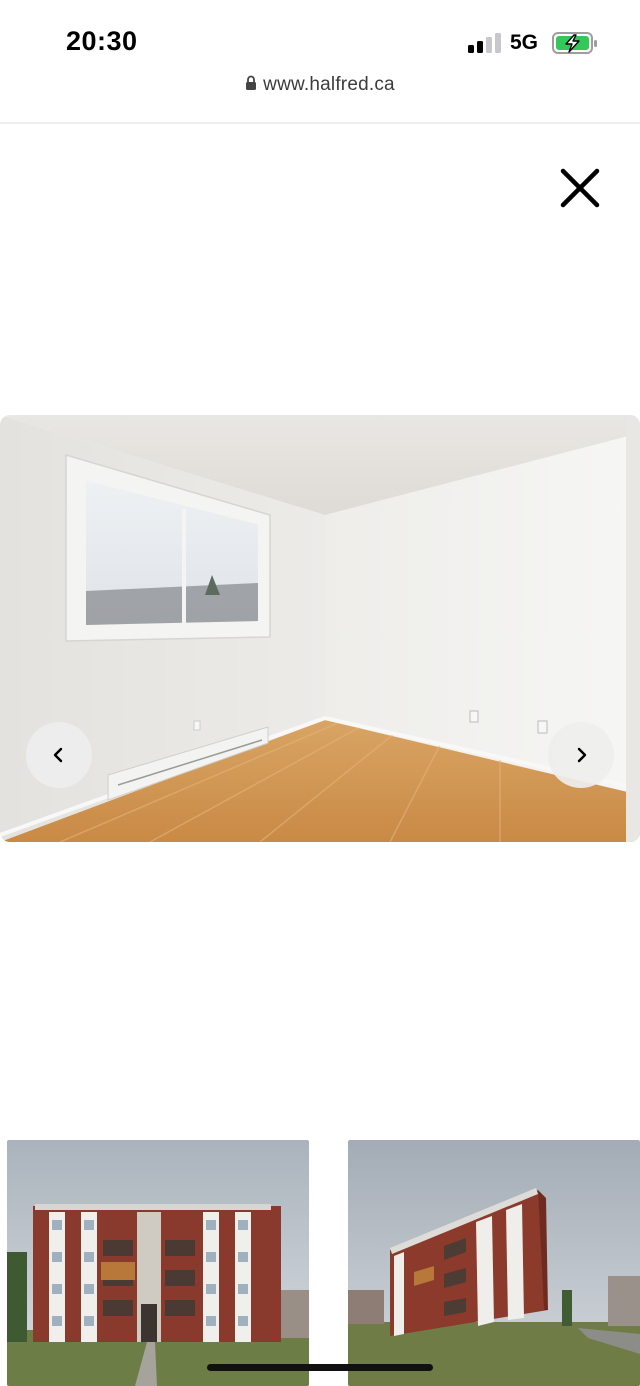 This screenshot has height=1386, width=640. I want to click on url-text: www.halfred.ca, so click(329, 84).